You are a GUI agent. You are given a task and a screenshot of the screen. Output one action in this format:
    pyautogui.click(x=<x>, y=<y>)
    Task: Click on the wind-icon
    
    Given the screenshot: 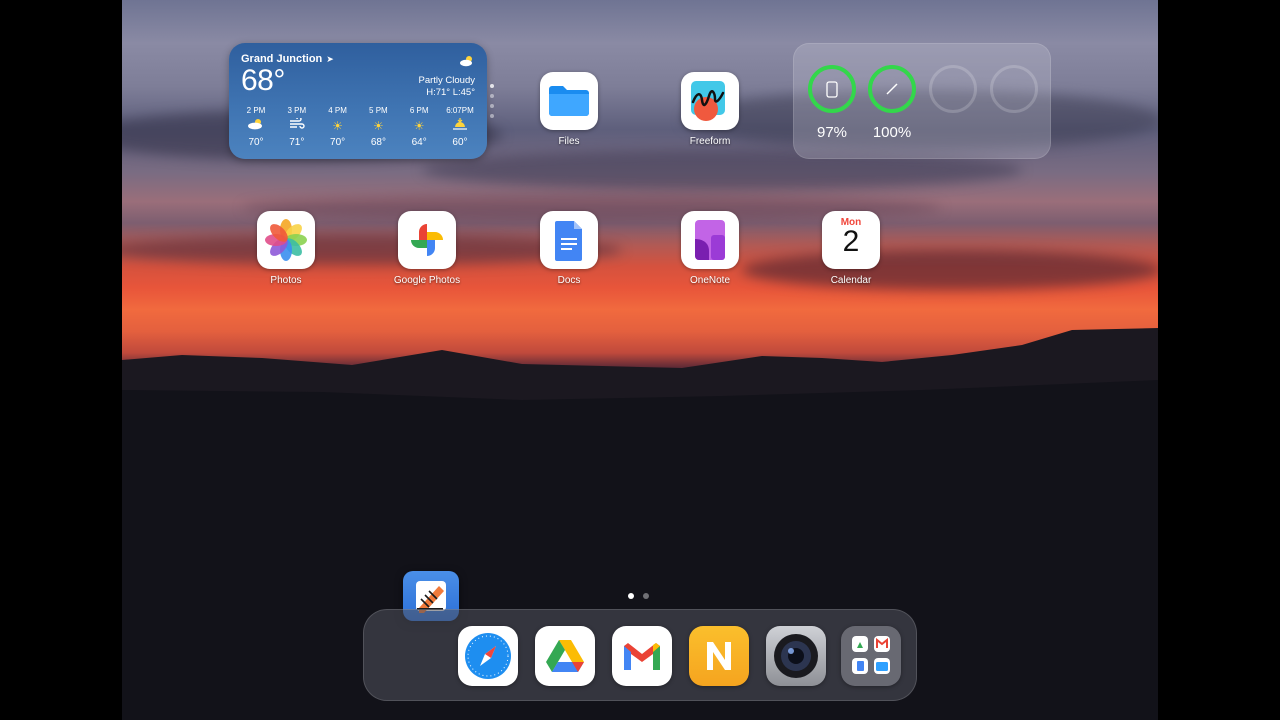 What is the action you would take?
    pyautogui.click(x=297, y=125)
    